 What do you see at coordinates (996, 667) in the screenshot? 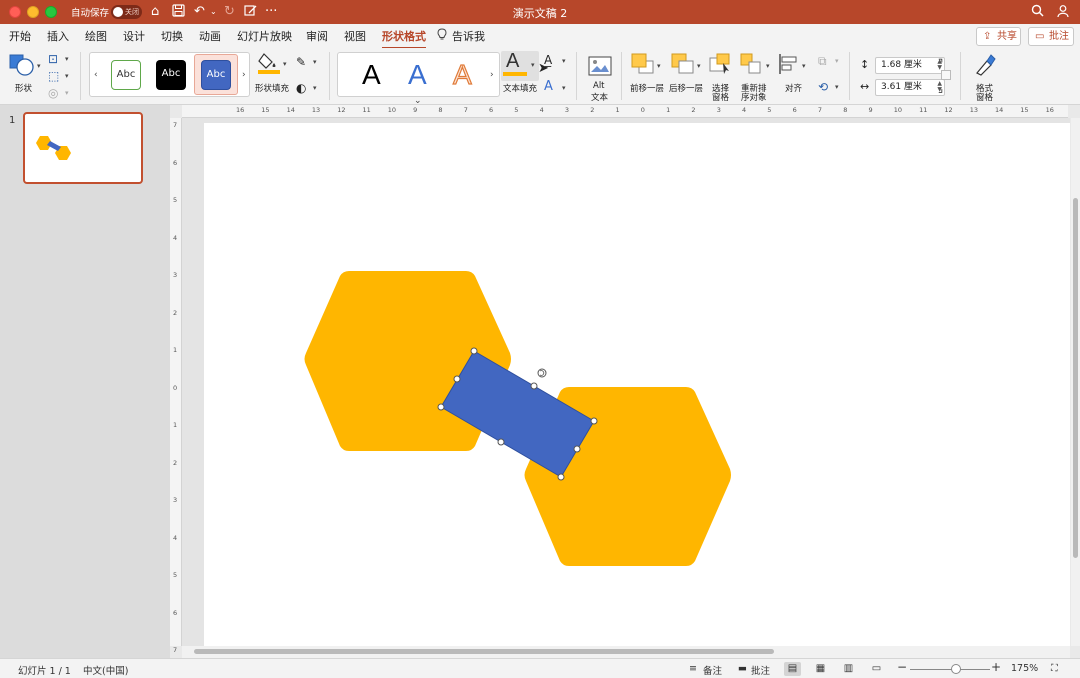
I see `zoom-in-icon: +` at bounding box center [996, 667].